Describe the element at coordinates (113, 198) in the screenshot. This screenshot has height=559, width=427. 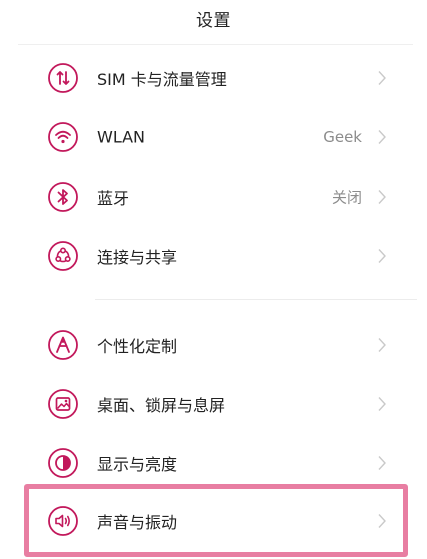
I see `settings-item-label: 蓝牙` at that location.